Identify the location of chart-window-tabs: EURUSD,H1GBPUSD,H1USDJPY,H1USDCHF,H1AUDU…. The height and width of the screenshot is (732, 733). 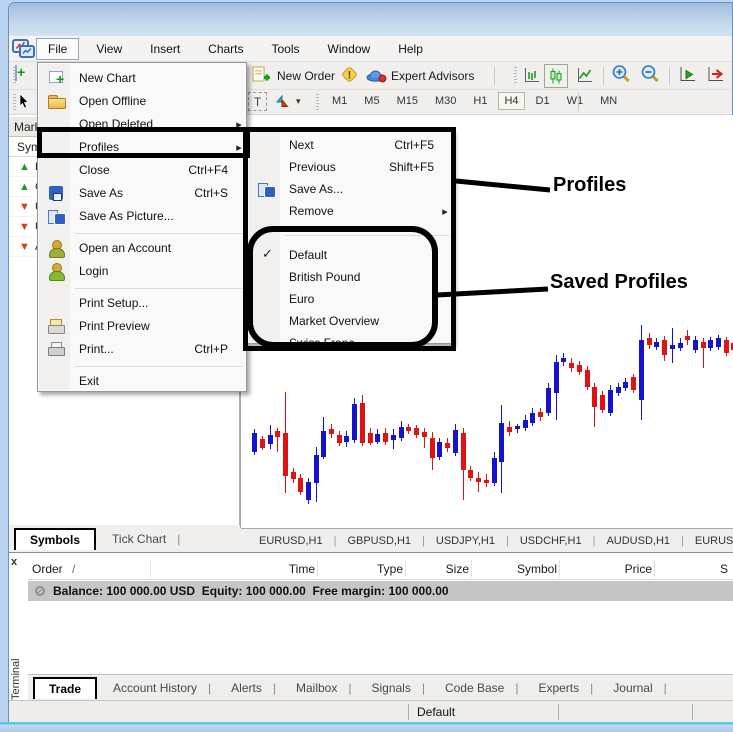
(487, 540).